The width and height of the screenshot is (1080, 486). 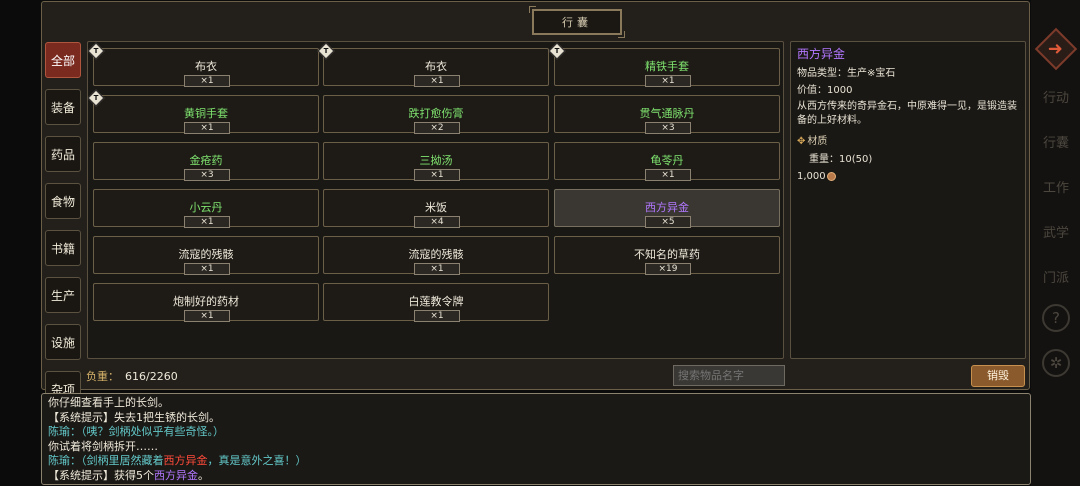 I want to click on item-name: 小云丹, so click(x=206, y=207).